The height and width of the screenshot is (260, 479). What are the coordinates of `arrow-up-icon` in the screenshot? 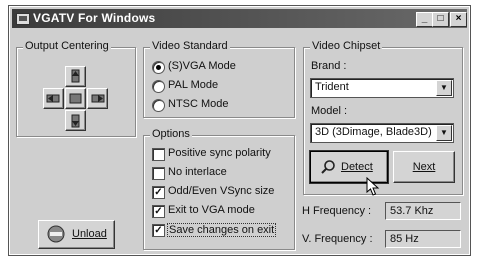 It's located at (75, 76).